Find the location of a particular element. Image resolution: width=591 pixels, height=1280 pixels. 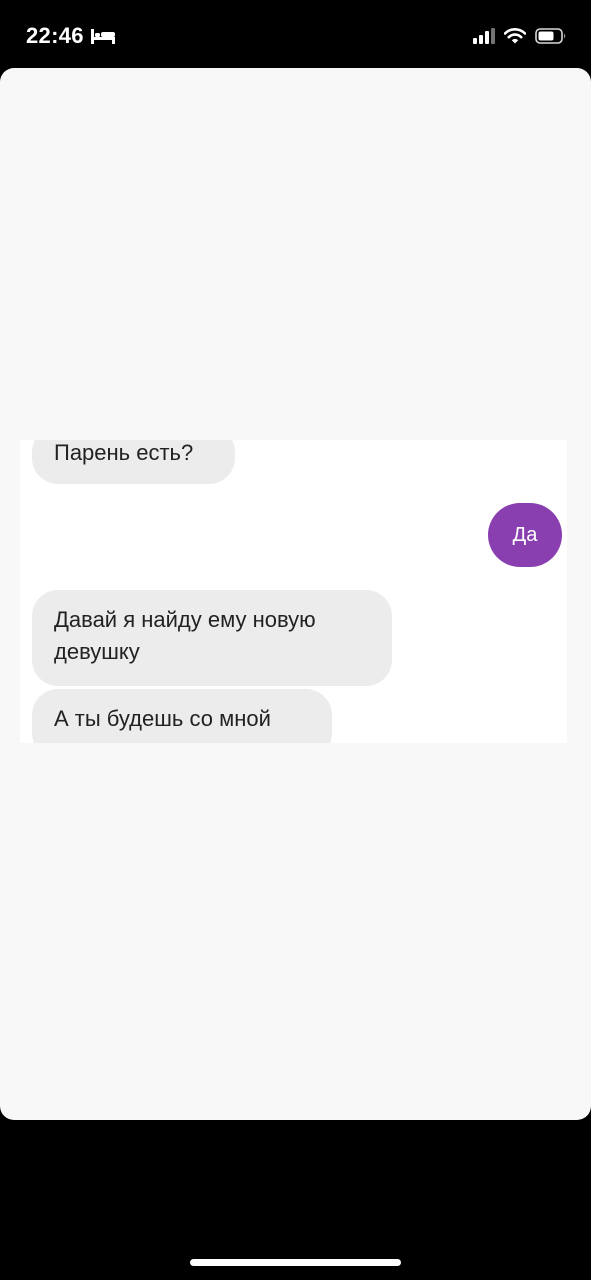

clock-time: 22:46 is located at coordinates (55, 35).